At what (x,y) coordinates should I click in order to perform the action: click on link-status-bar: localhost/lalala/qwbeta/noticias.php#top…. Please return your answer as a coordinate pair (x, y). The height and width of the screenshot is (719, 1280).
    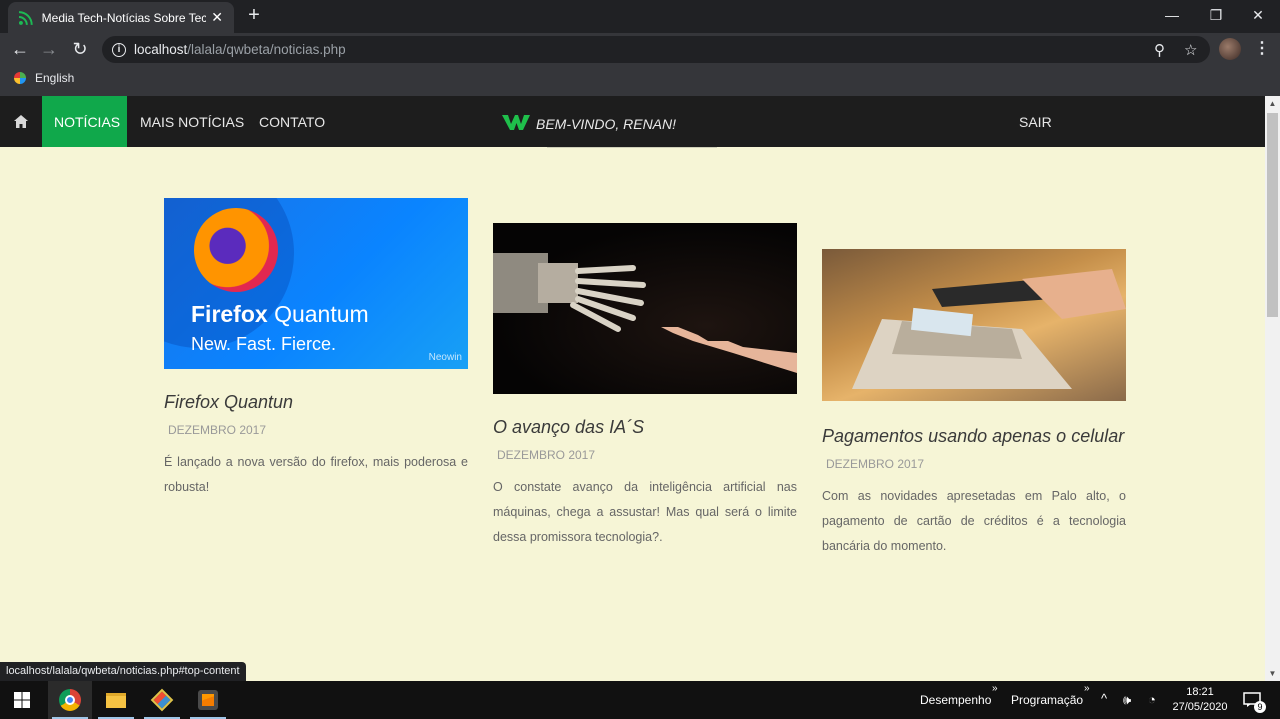
    Looking at the image, I should click on (123, 672).